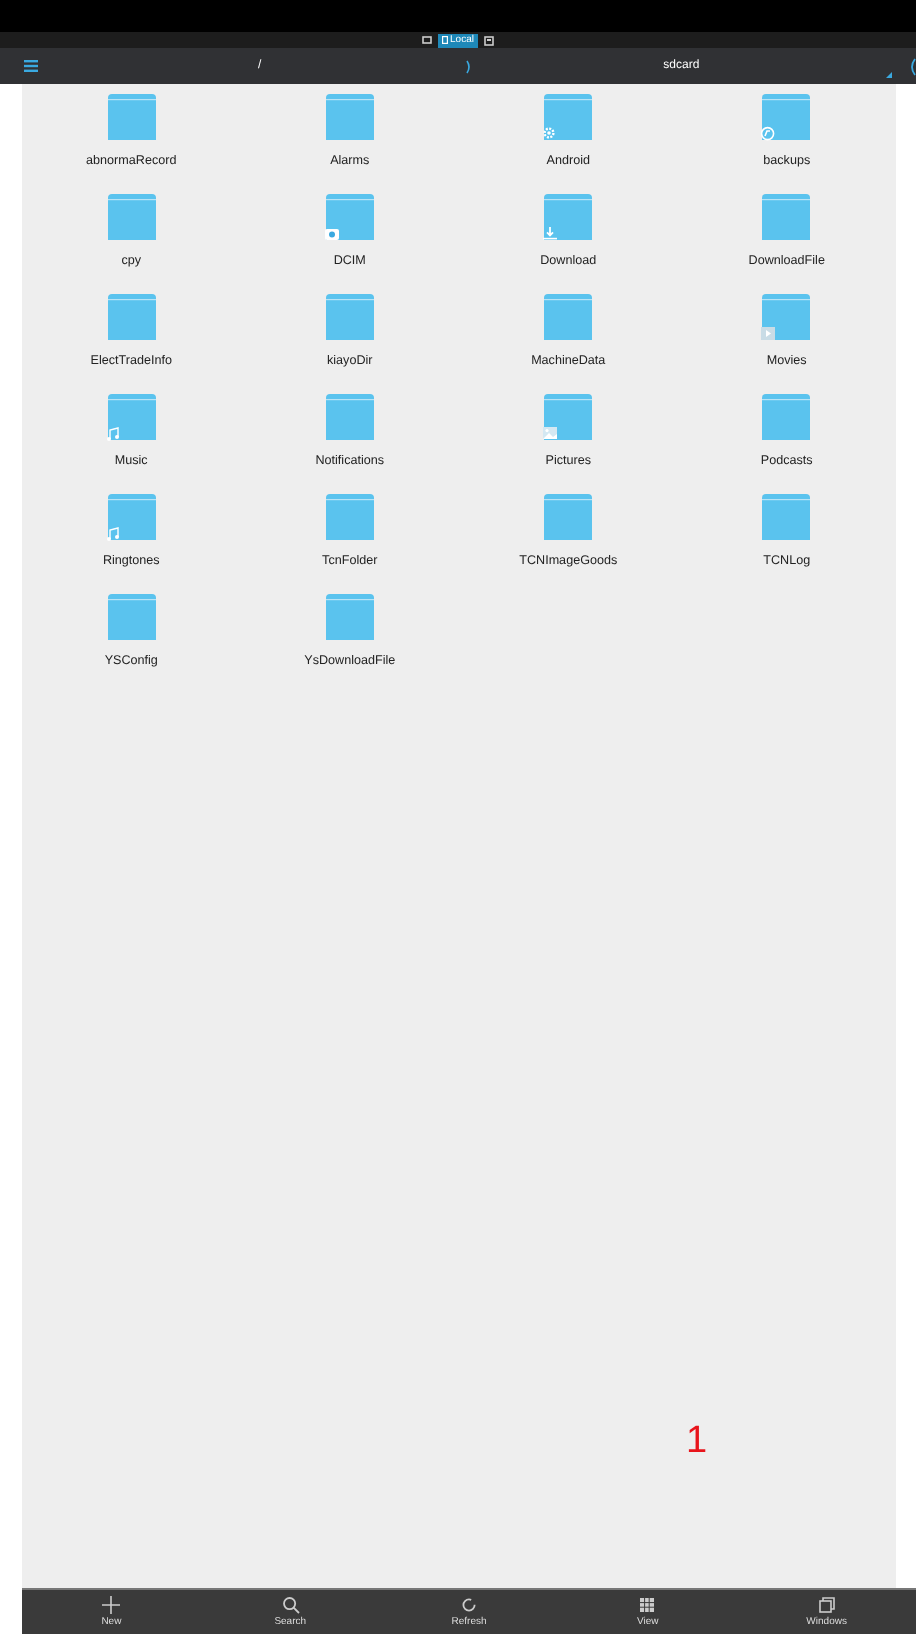  What do you see at coordinates (550, 434) in the screenshot?
I see `image-icon` at bounding box center [550, 434].